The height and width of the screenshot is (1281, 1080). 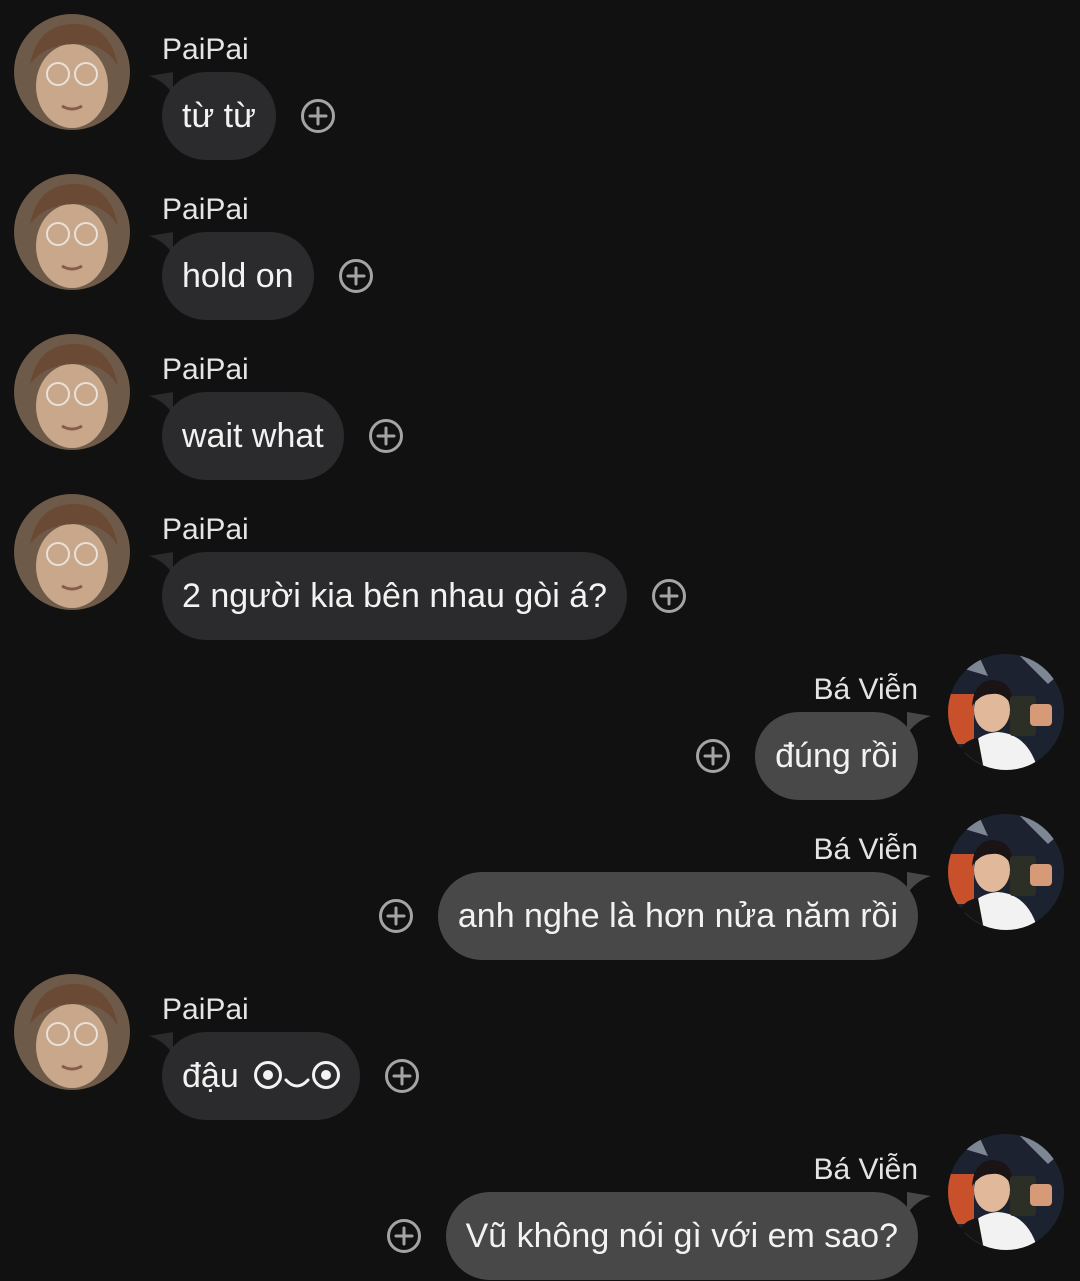 I want to click on message-bubble: anh nghe là hơn nửa năm rồi, so click(x=684, y=916).